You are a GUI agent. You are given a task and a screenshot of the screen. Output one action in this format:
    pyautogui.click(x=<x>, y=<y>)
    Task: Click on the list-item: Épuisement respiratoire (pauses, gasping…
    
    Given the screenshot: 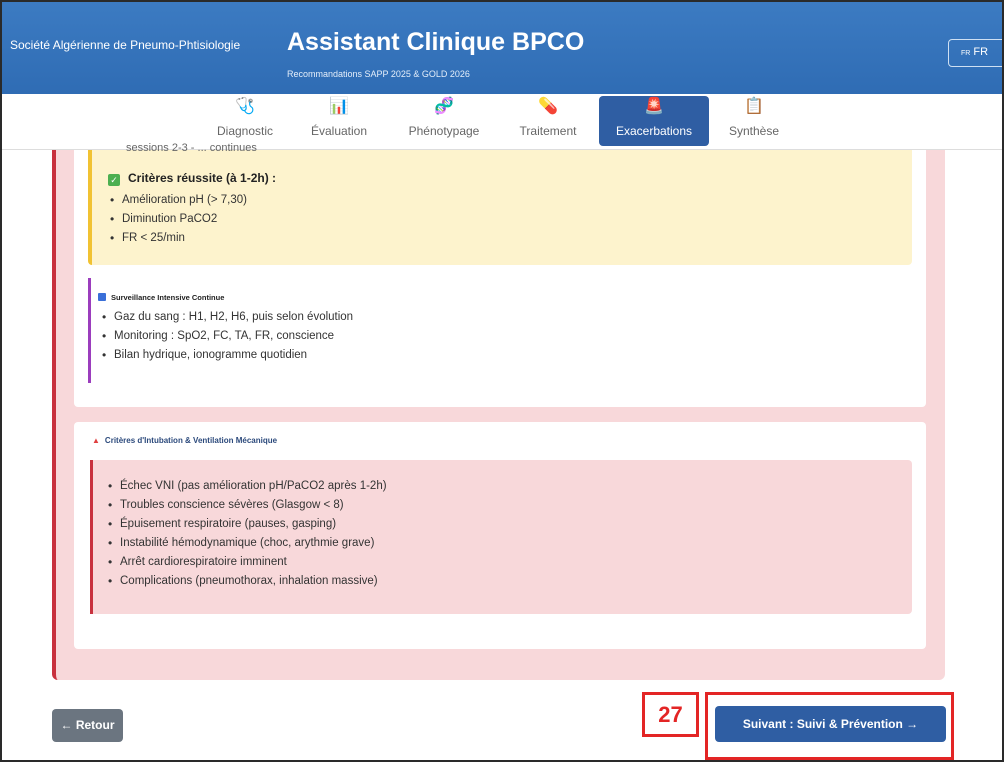 What is the action you would take?
    pyautogui.click(x=245, y=524)
    